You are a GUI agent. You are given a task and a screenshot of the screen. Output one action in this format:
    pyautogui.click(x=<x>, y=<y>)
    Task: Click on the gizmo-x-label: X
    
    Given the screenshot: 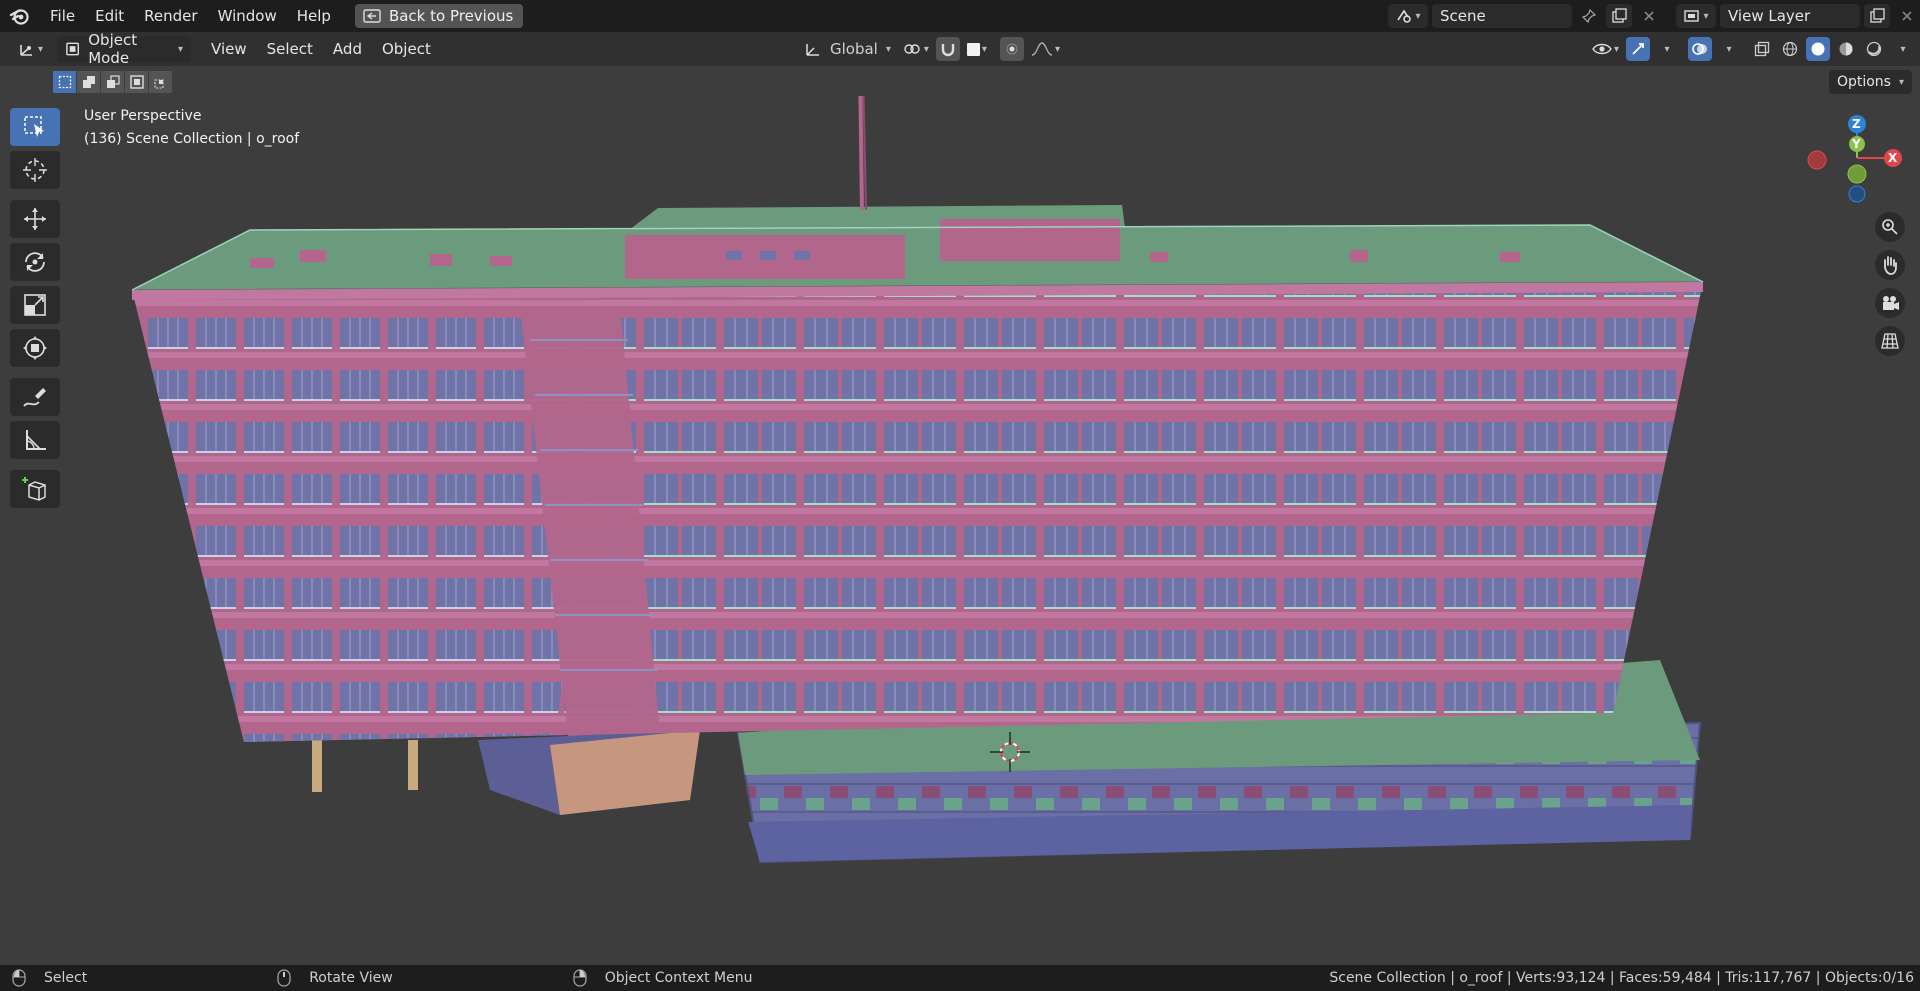 What is the action you would take?
    pyautogui.click(x=1893, y=158)
    